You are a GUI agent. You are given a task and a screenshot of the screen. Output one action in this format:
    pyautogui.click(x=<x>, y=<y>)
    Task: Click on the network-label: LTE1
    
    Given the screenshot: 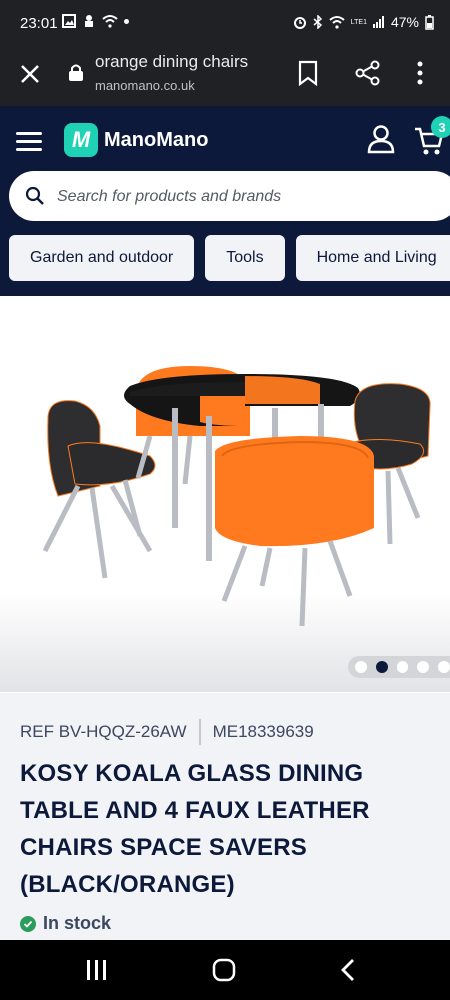 What is the action you would take?
    pyautogui.click(x=358, y=22)
    